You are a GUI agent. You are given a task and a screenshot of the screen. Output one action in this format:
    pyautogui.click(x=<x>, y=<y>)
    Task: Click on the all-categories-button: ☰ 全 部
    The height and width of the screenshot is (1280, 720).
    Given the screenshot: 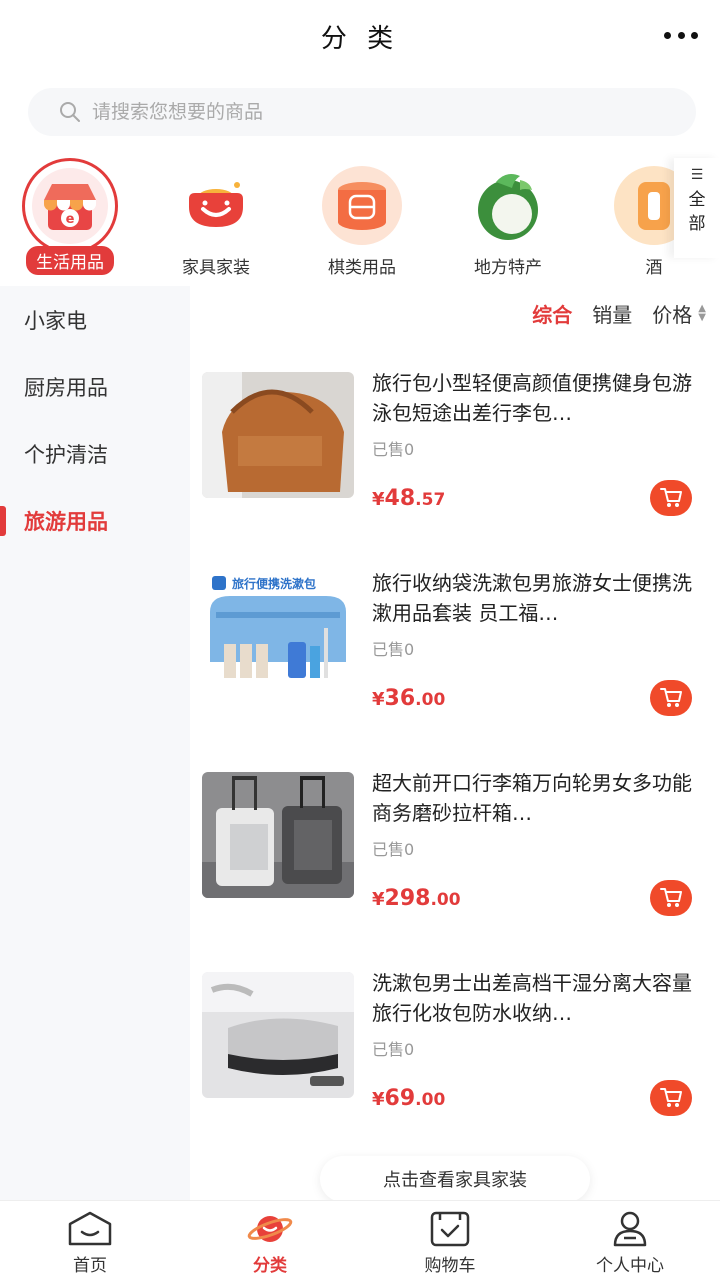 What is the action you would take?
    pyautogui.click(x=697, y=208)
    